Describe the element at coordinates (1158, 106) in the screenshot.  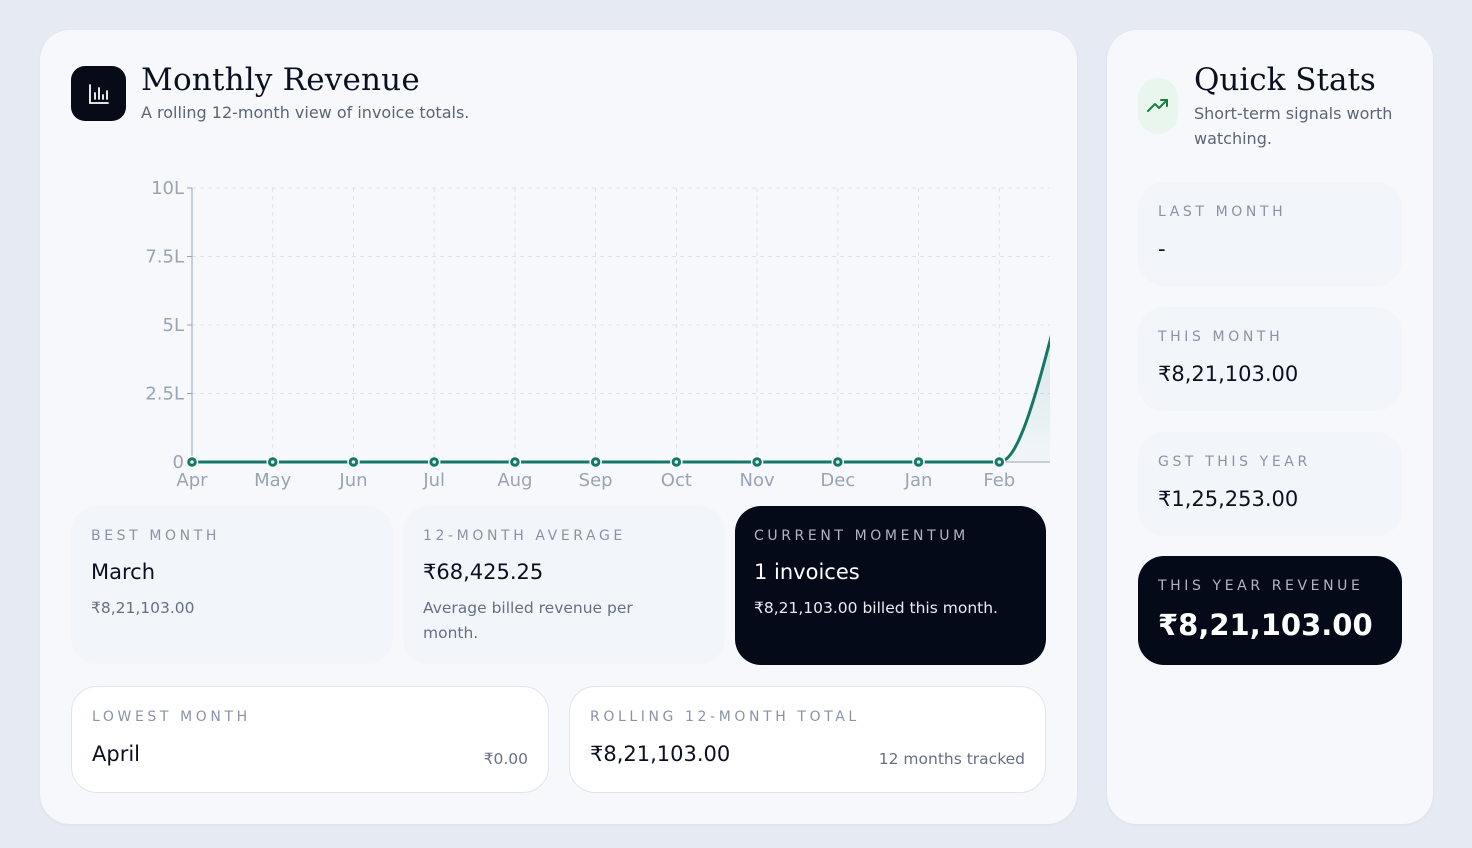
I see `trending-up-icon` at that location.